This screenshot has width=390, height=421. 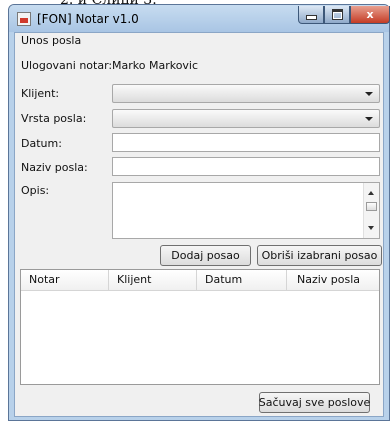 What do you see at coordinates (246, 166) in the screenshot?
I see `job-name-field` at bounding box center [246, 166].